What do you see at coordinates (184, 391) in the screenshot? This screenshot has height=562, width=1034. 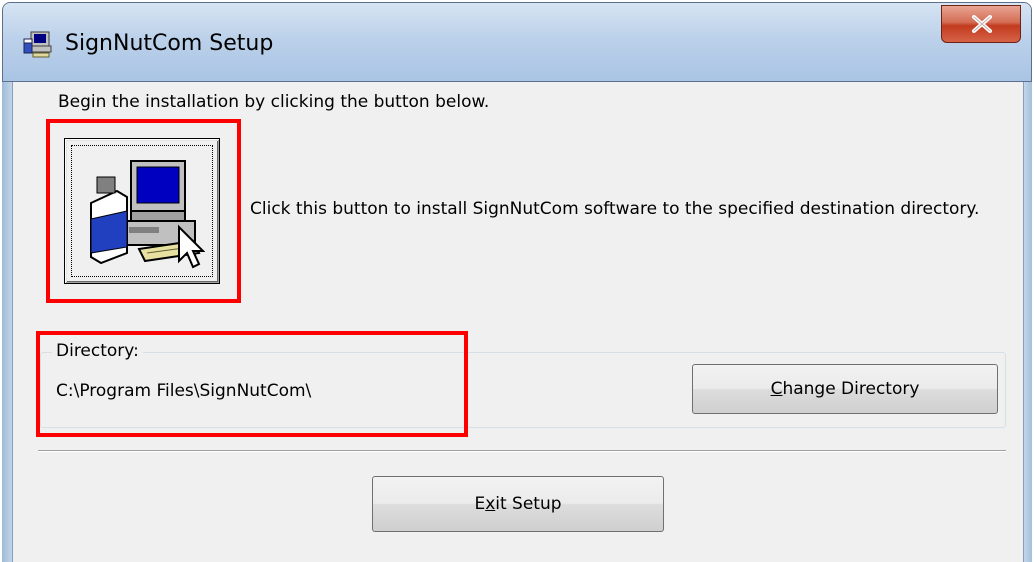 I see `directory-path: C:\Program Files\SignNutCom\` at bounding box center [184, 391].